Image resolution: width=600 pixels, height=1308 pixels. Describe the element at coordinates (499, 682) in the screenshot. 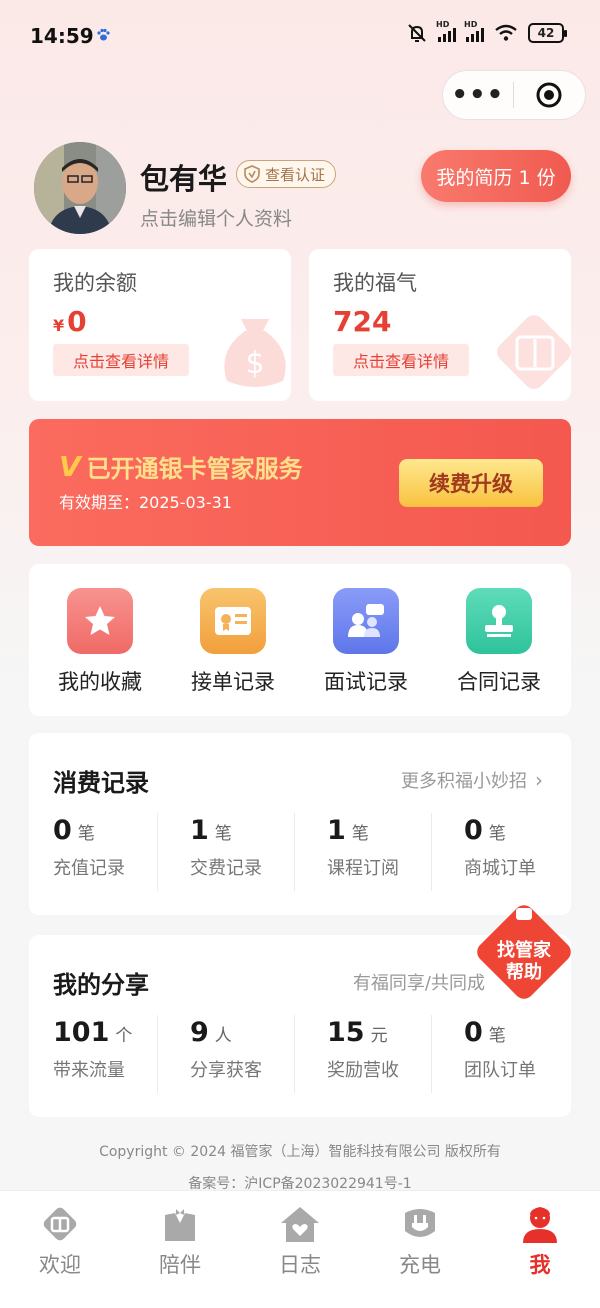

I see `quick-link-label: 合同记录` at that location.